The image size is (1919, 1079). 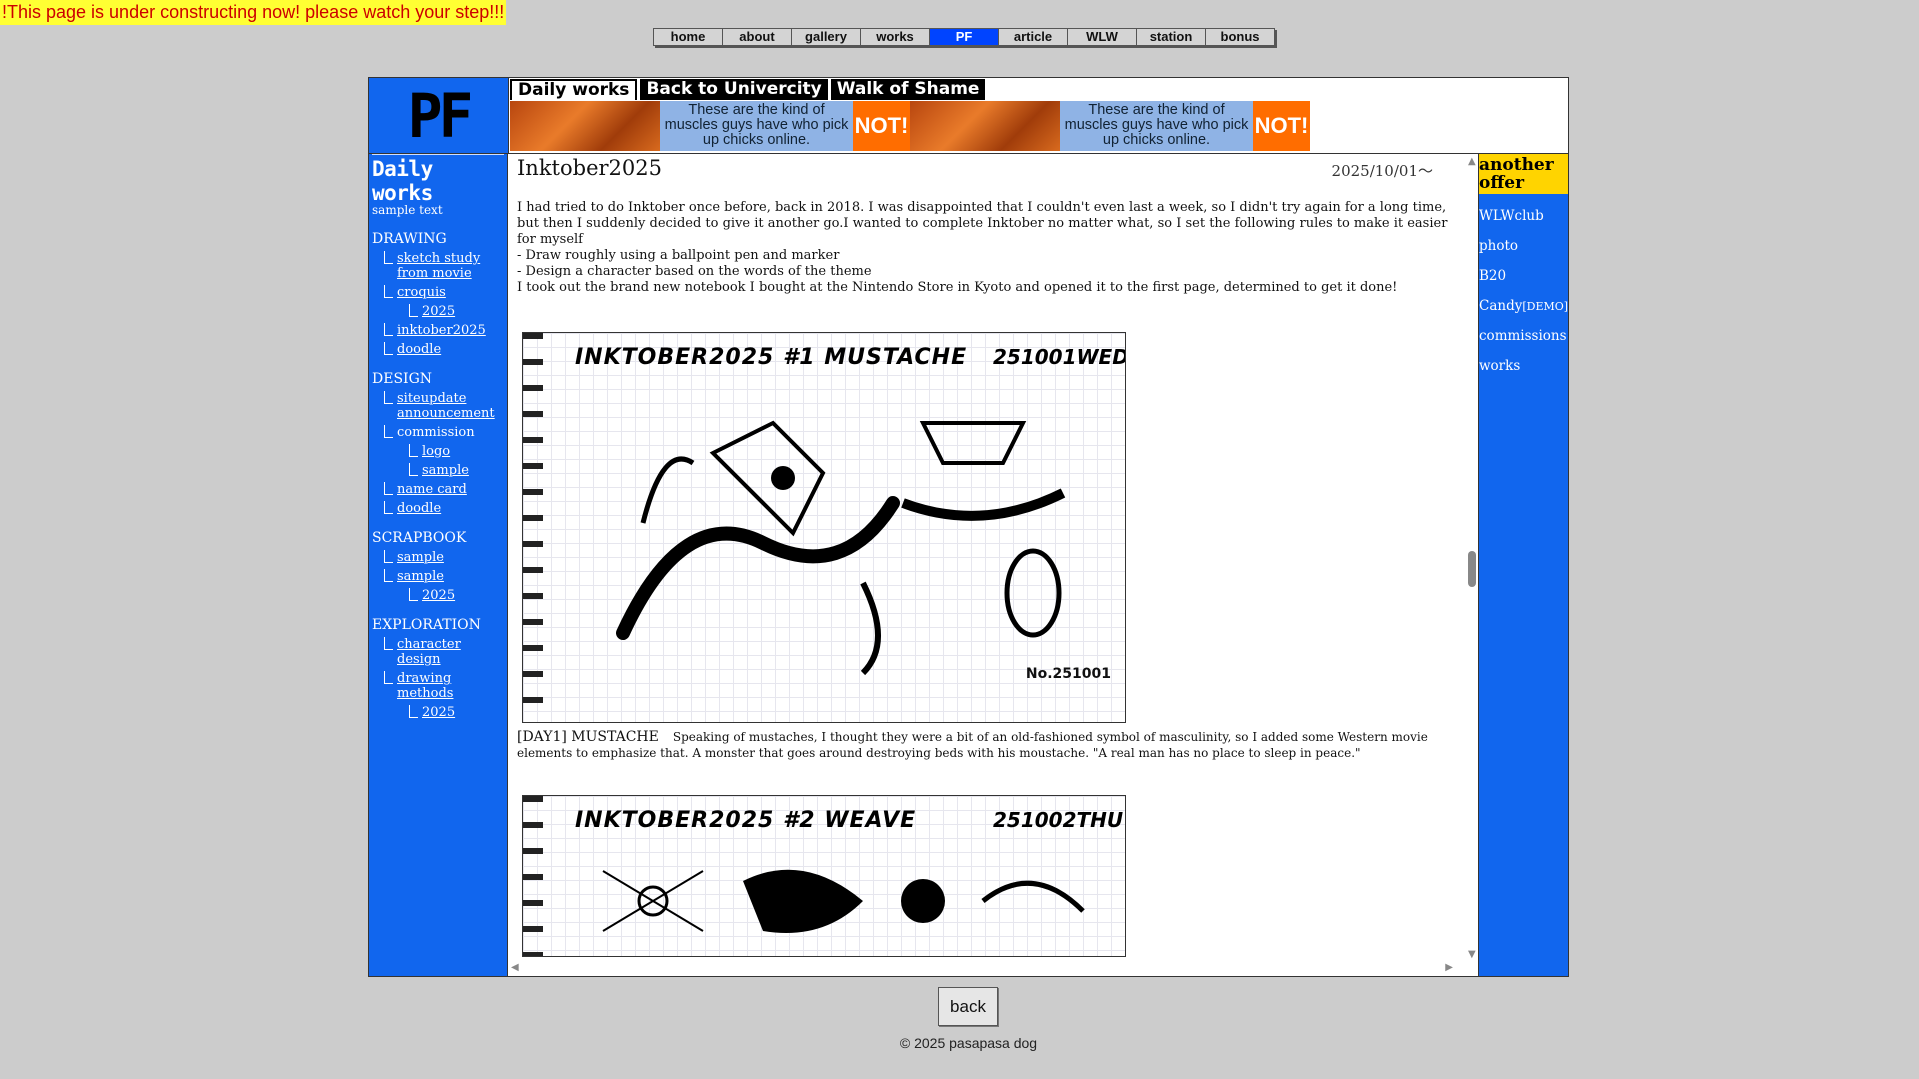 I want to click on sidebar-item: 2025, so click(x=438, y=311).